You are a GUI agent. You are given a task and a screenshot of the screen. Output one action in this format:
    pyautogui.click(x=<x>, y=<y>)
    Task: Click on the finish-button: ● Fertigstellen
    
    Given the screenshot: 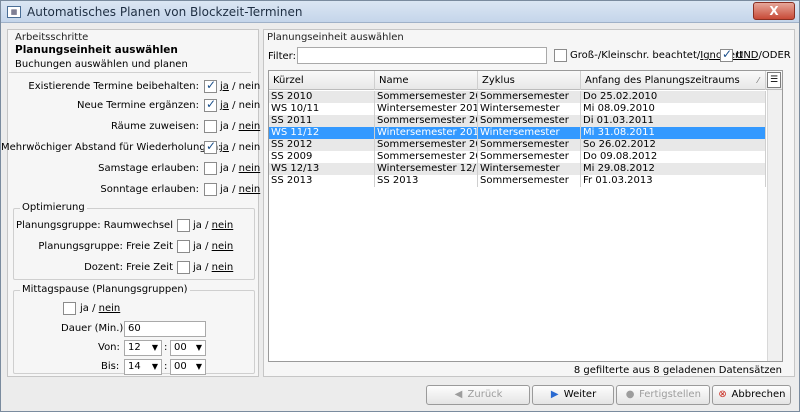 What is the action you would take?
    pyautogui.click(x=663, y=395)
    